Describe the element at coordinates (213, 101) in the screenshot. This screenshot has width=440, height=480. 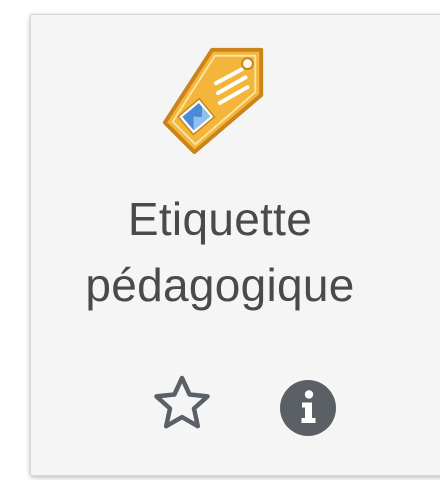
I see `label-tag-icon` at that location.